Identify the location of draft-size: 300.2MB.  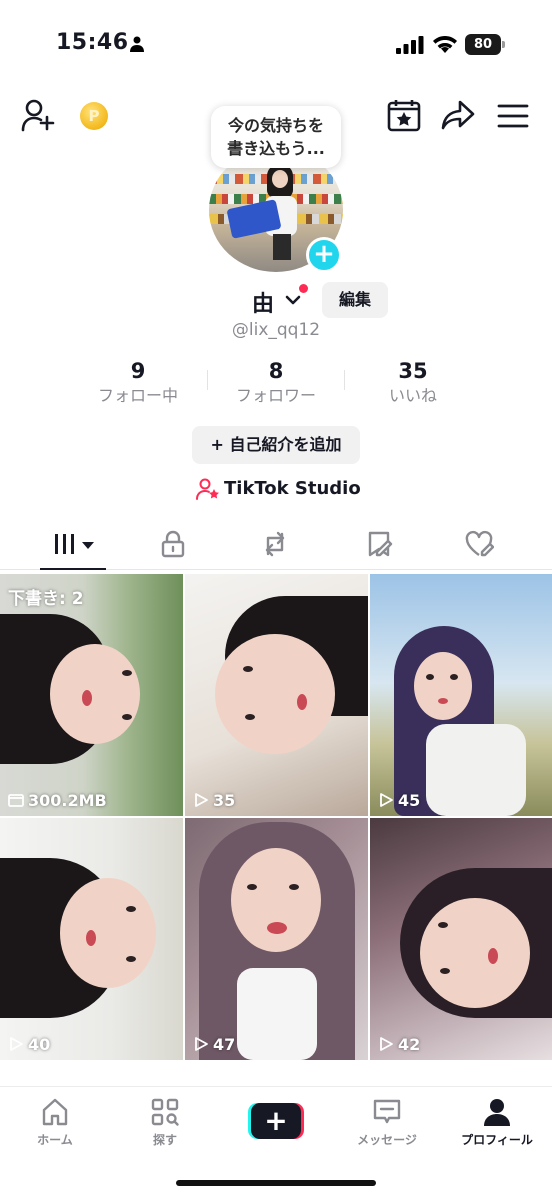
(57, 800).